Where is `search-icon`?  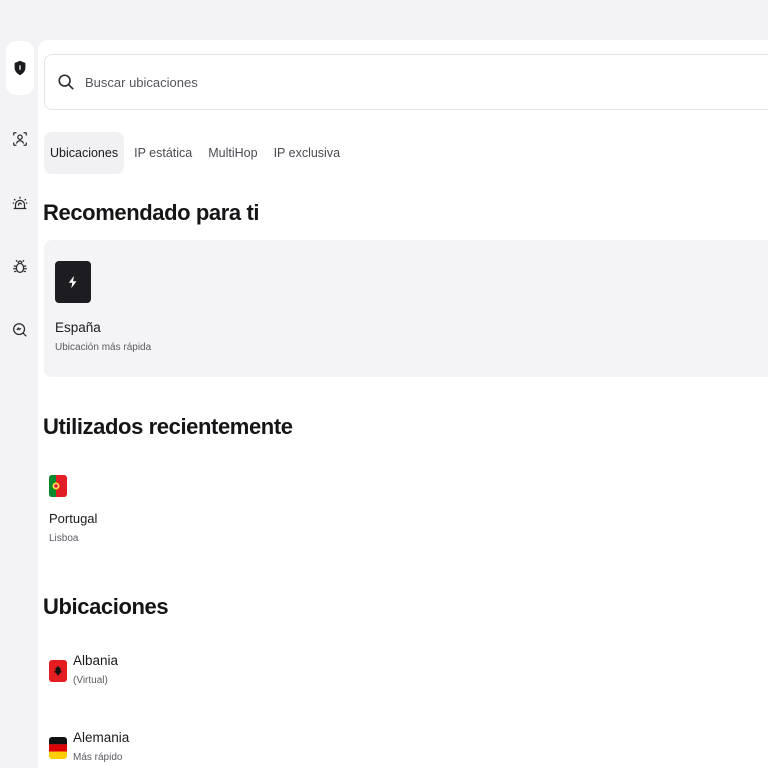 search-icon is located at coordinates (66, 82).